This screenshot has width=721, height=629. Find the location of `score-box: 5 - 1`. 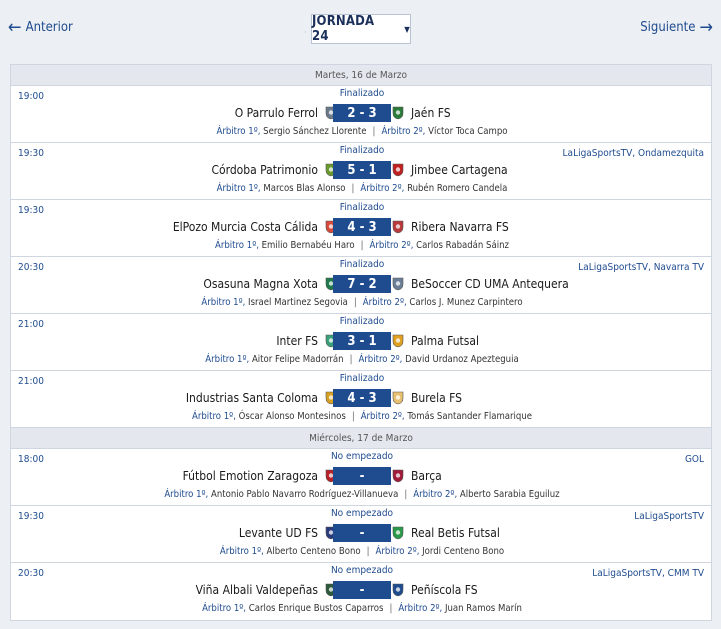

score-box: 5 - 1 is located at coordinates (362, 170).